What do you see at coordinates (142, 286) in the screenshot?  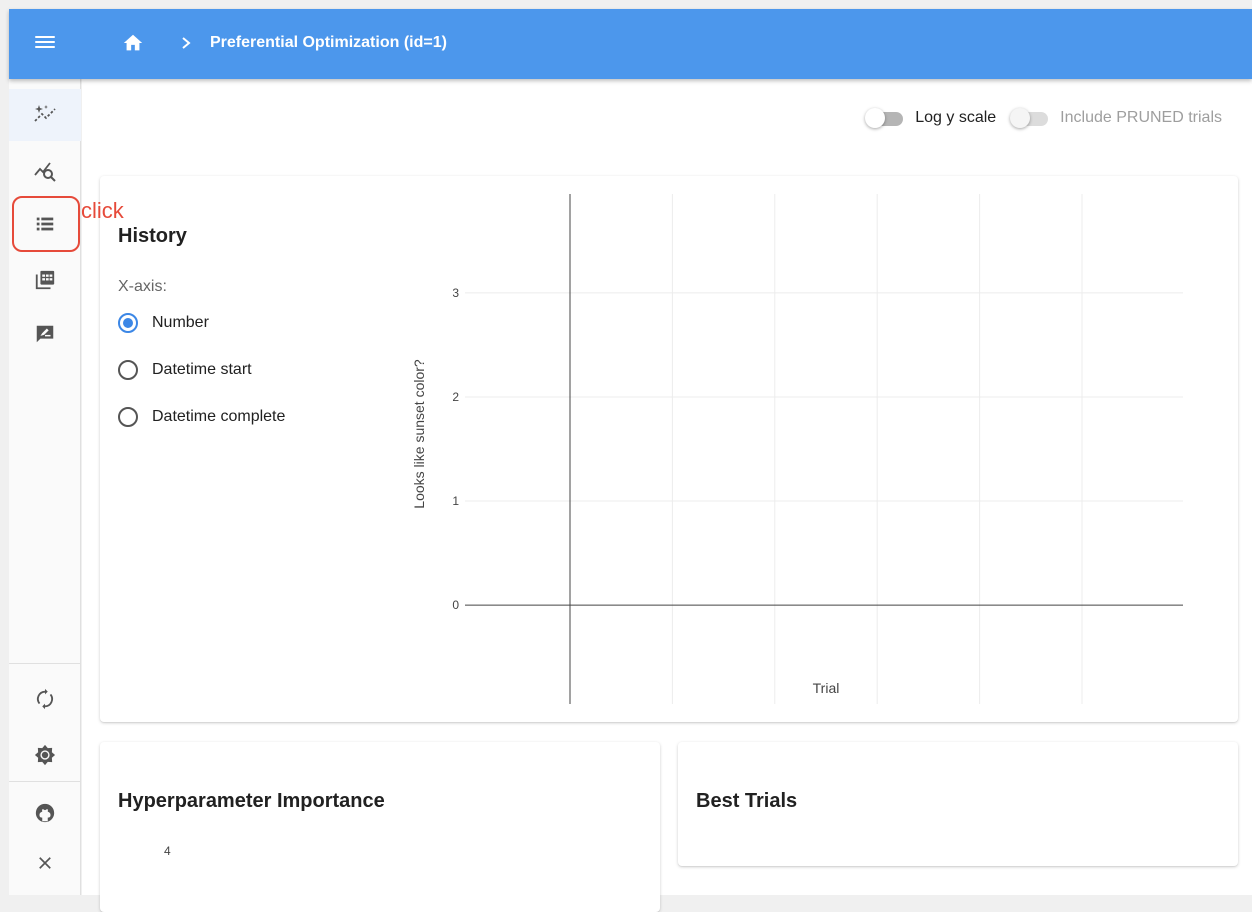 I see `xaxis-label: X-axis:` at bounding box center [142, 286].